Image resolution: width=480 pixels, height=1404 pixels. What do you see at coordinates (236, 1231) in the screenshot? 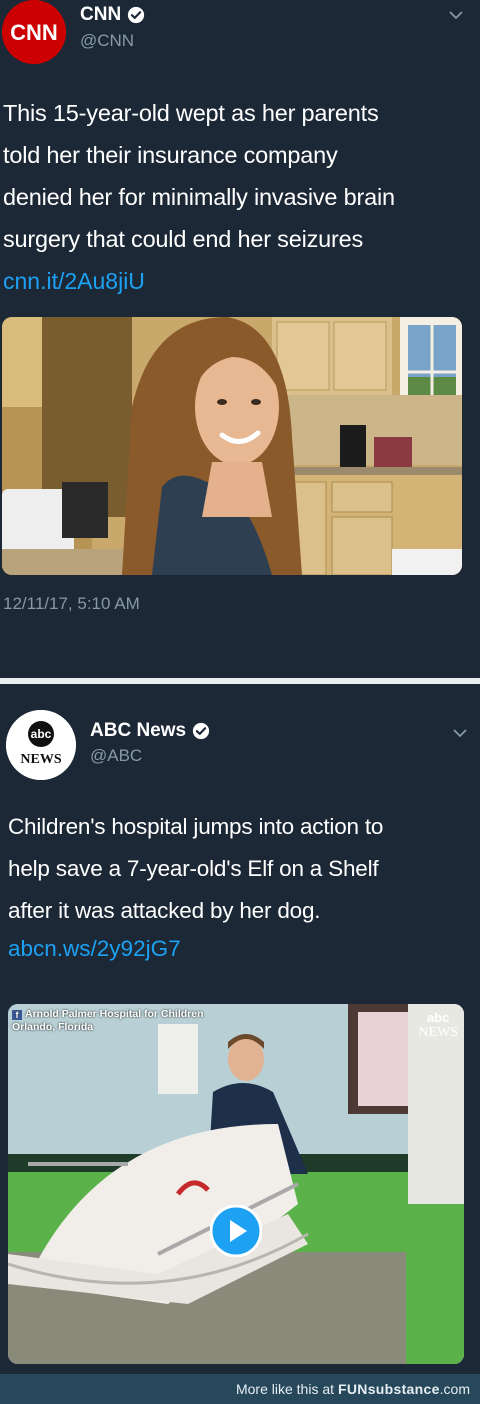
I see `play-button-icon` at bounding box center [236, 1231].